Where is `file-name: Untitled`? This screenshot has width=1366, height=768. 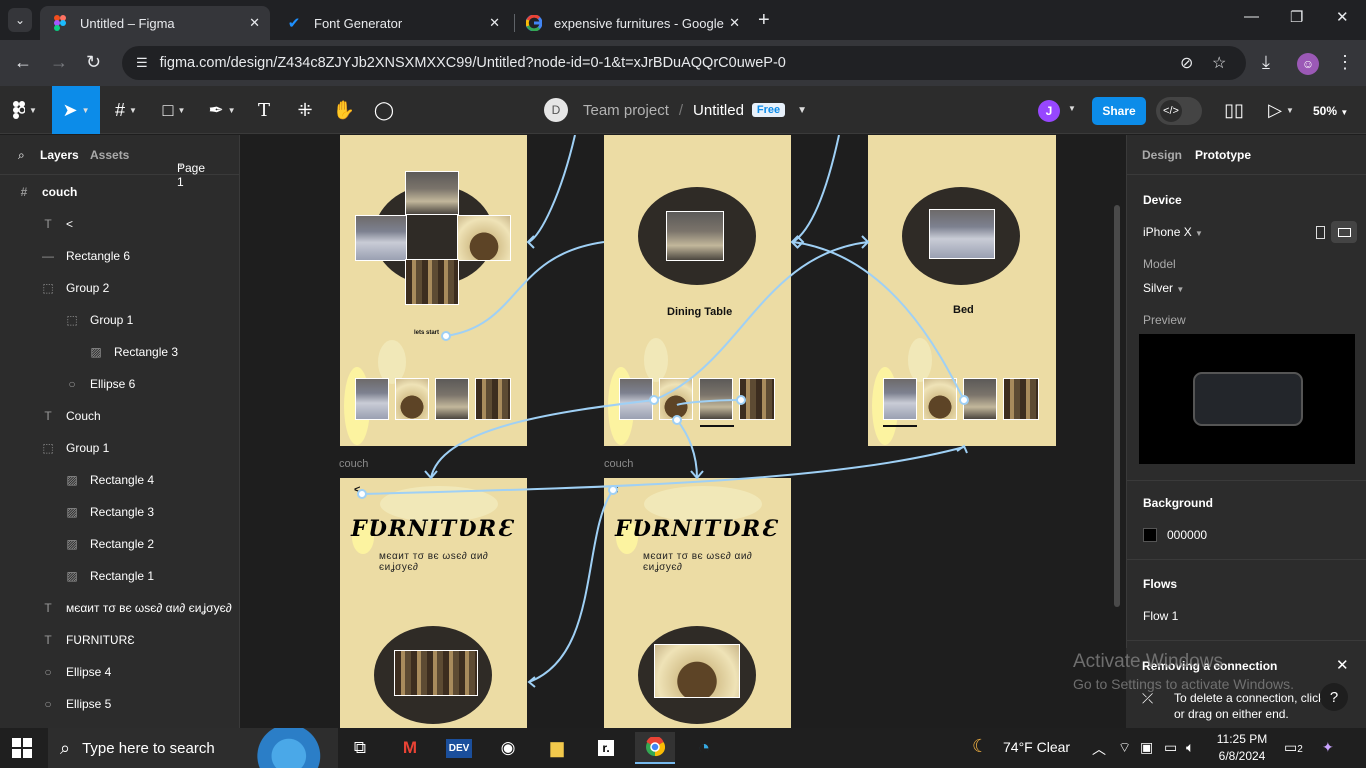
file-name: Untitled is located at coordinates (718, 110).